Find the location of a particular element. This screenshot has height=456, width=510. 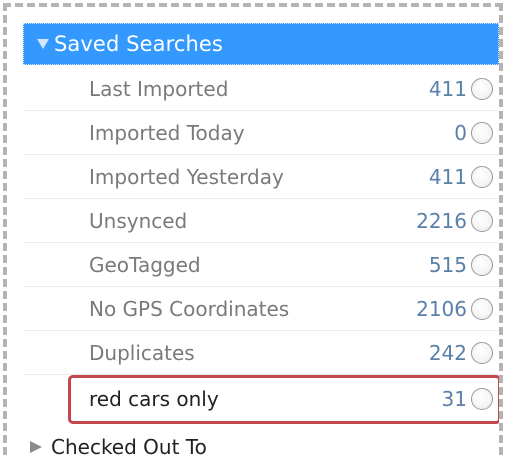

saved-searches-title: Saved Searches is located at coordinates (138, 44).